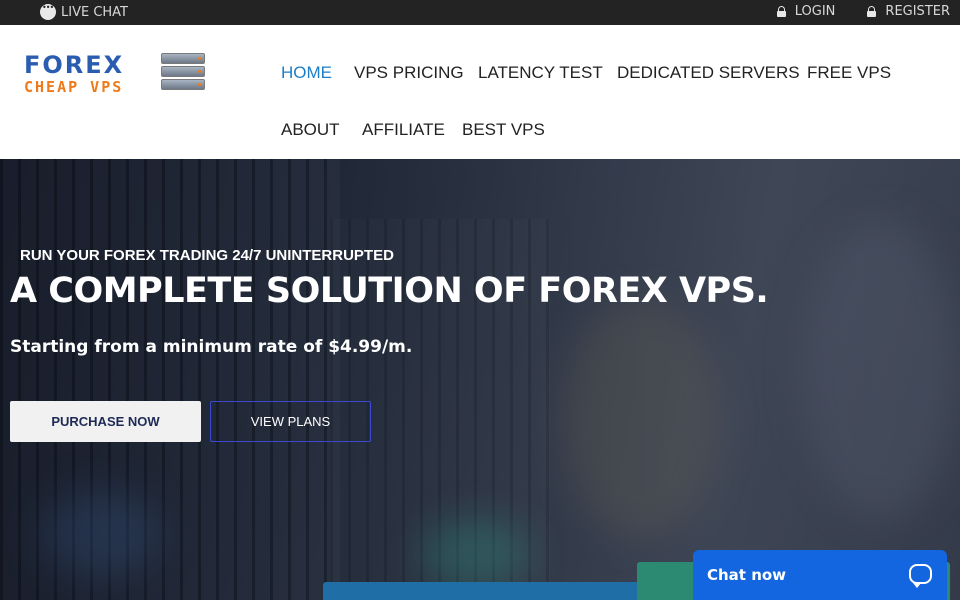 The image size is (960, 600). I want to click on register-label: REGISTER, so click(917, 11).